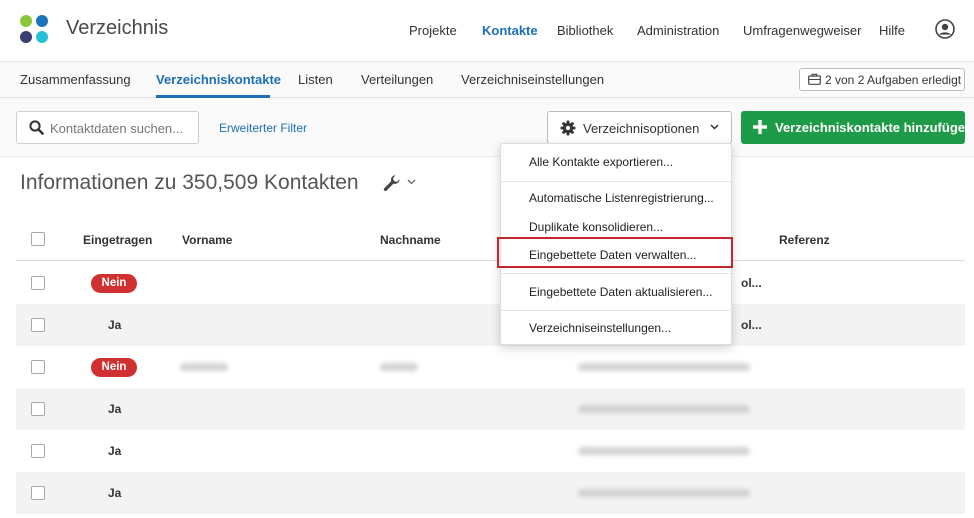 The width and height of the screenshot is (974, 518). Describe the element at coordinates (615, 252) in the screenshot. I see `highlight-box` at that location.